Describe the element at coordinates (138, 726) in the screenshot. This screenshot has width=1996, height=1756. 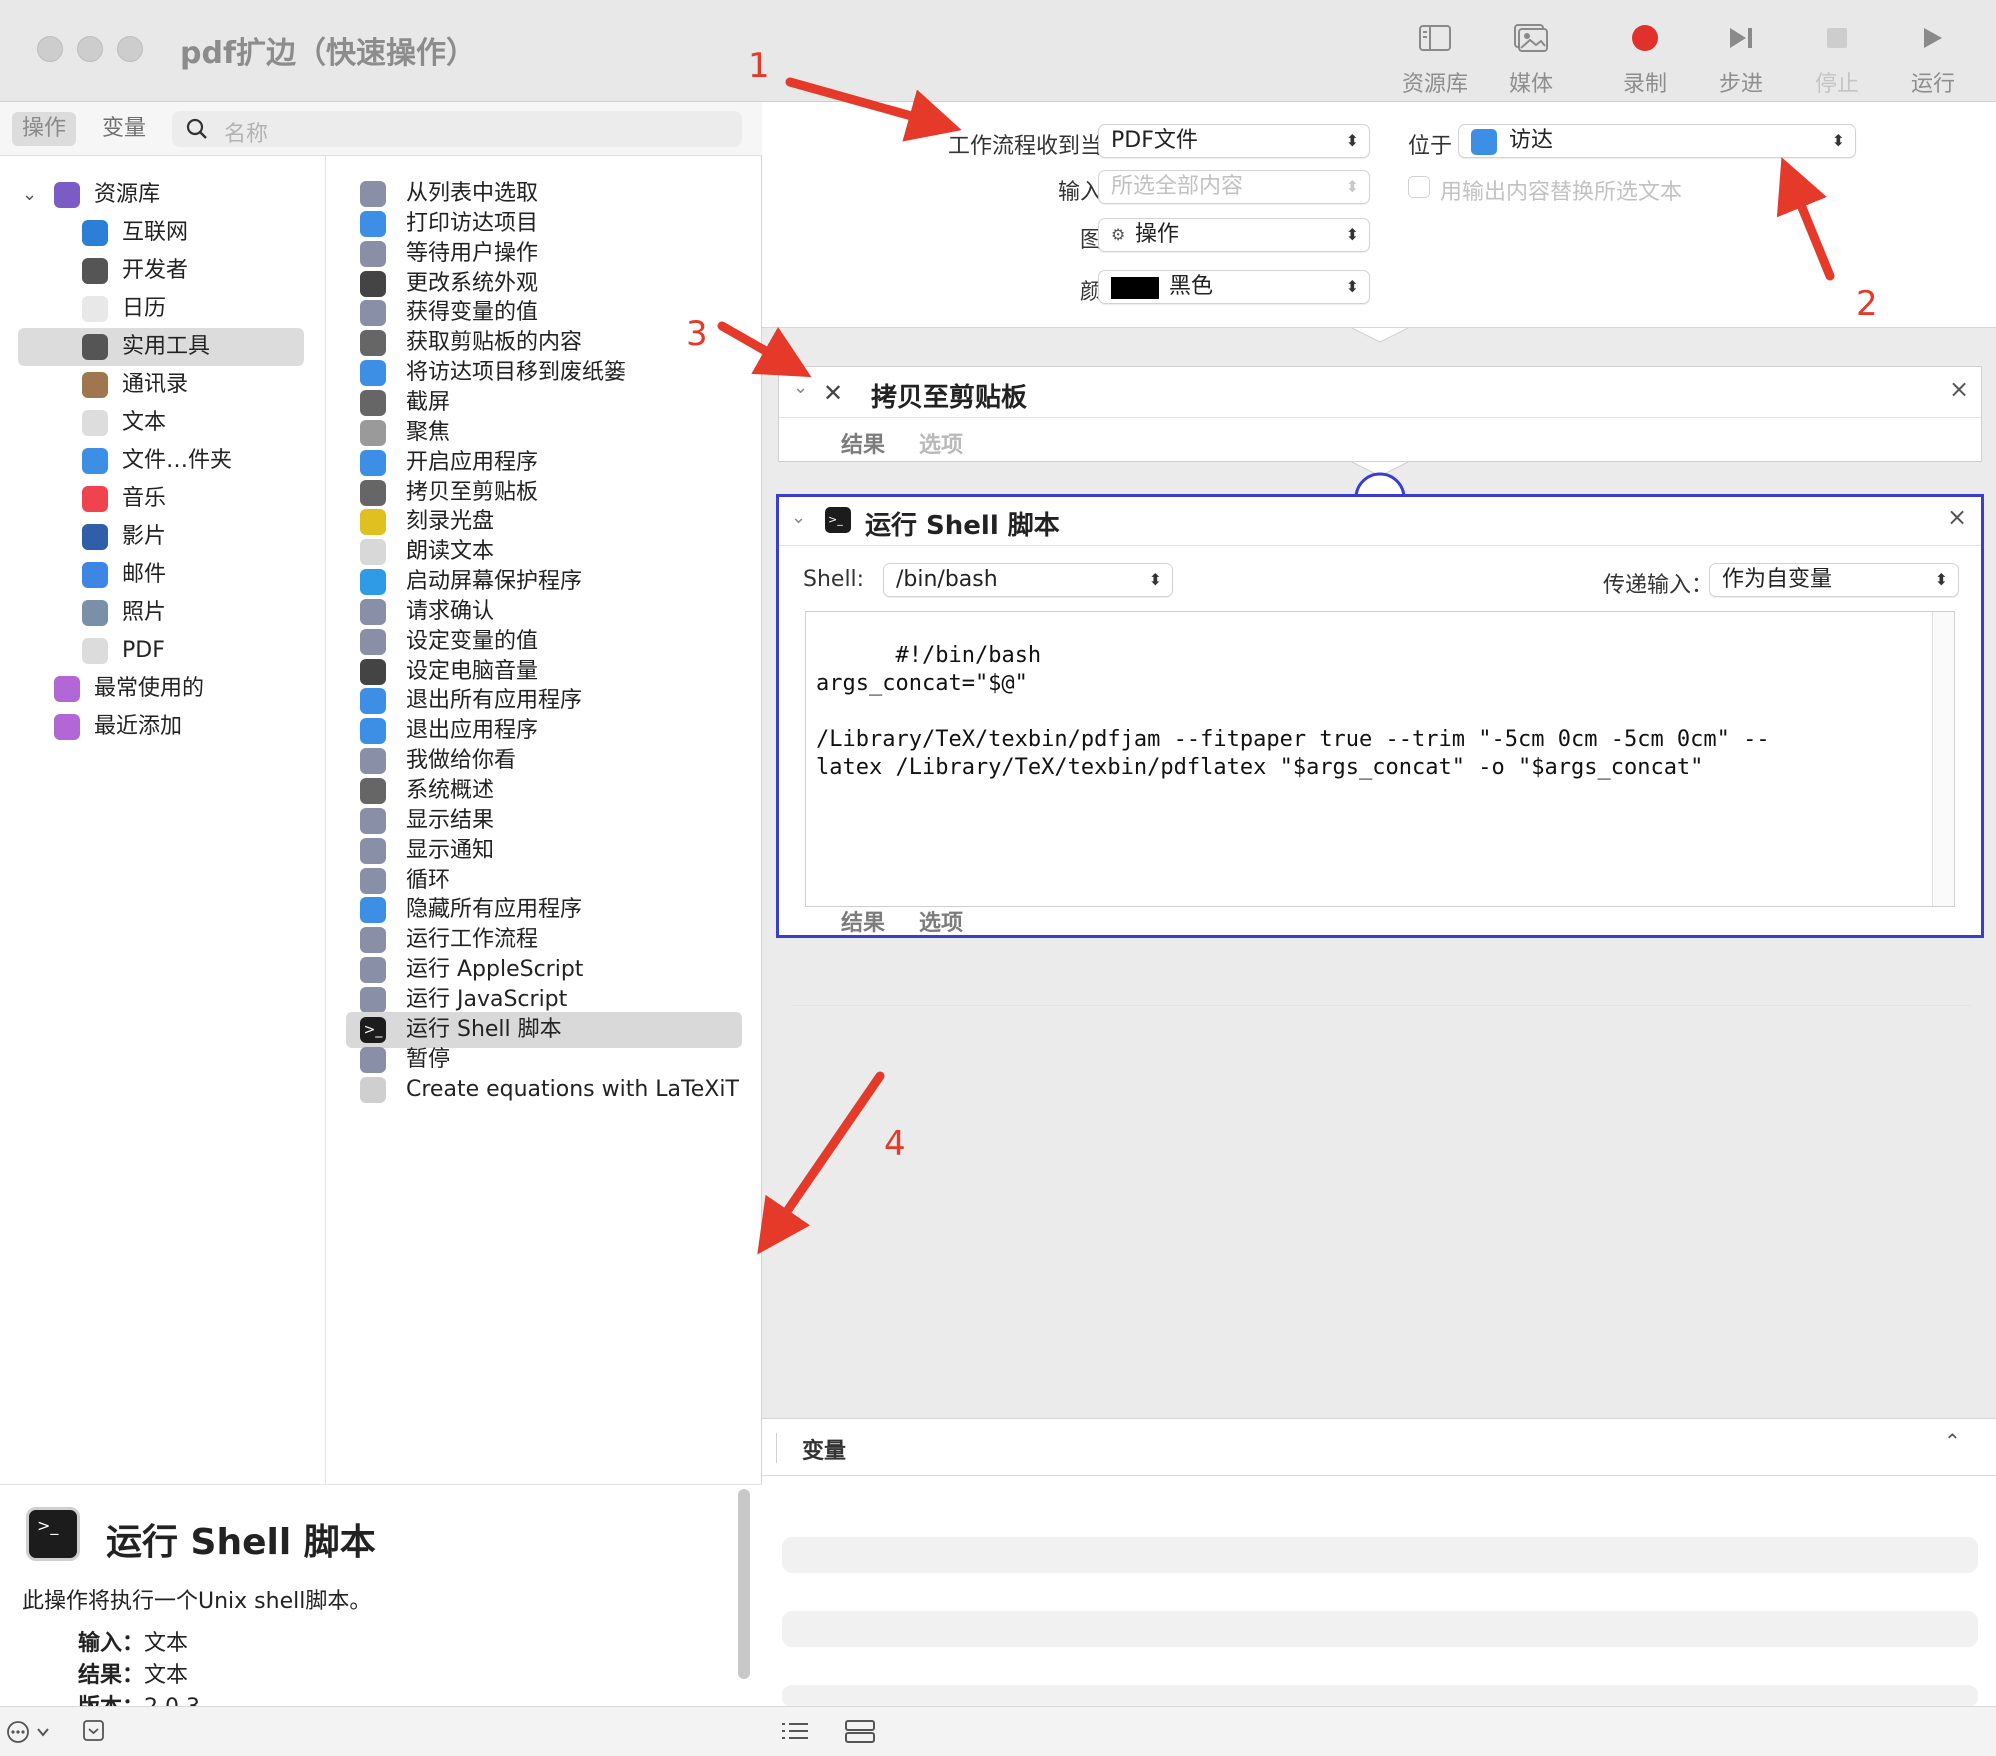
I see `sidebar-item-label: 最近添加` at that location.